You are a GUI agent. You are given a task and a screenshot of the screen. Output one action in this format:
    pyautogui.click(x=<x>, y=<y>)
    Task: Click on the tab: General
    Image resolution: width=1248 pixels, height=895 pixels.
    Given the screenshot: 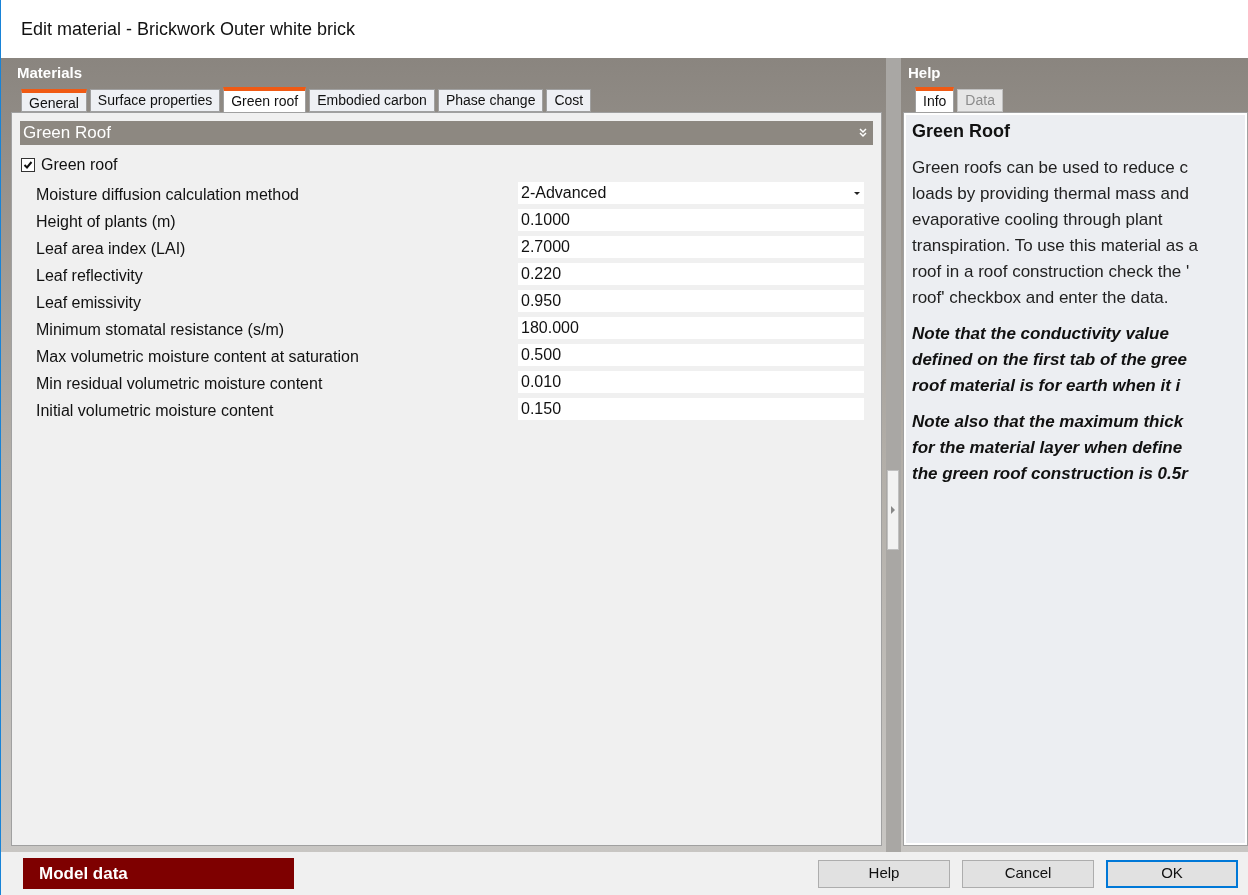 What is the action you would take?
    pyautogui.click(x=54, y=100)
    